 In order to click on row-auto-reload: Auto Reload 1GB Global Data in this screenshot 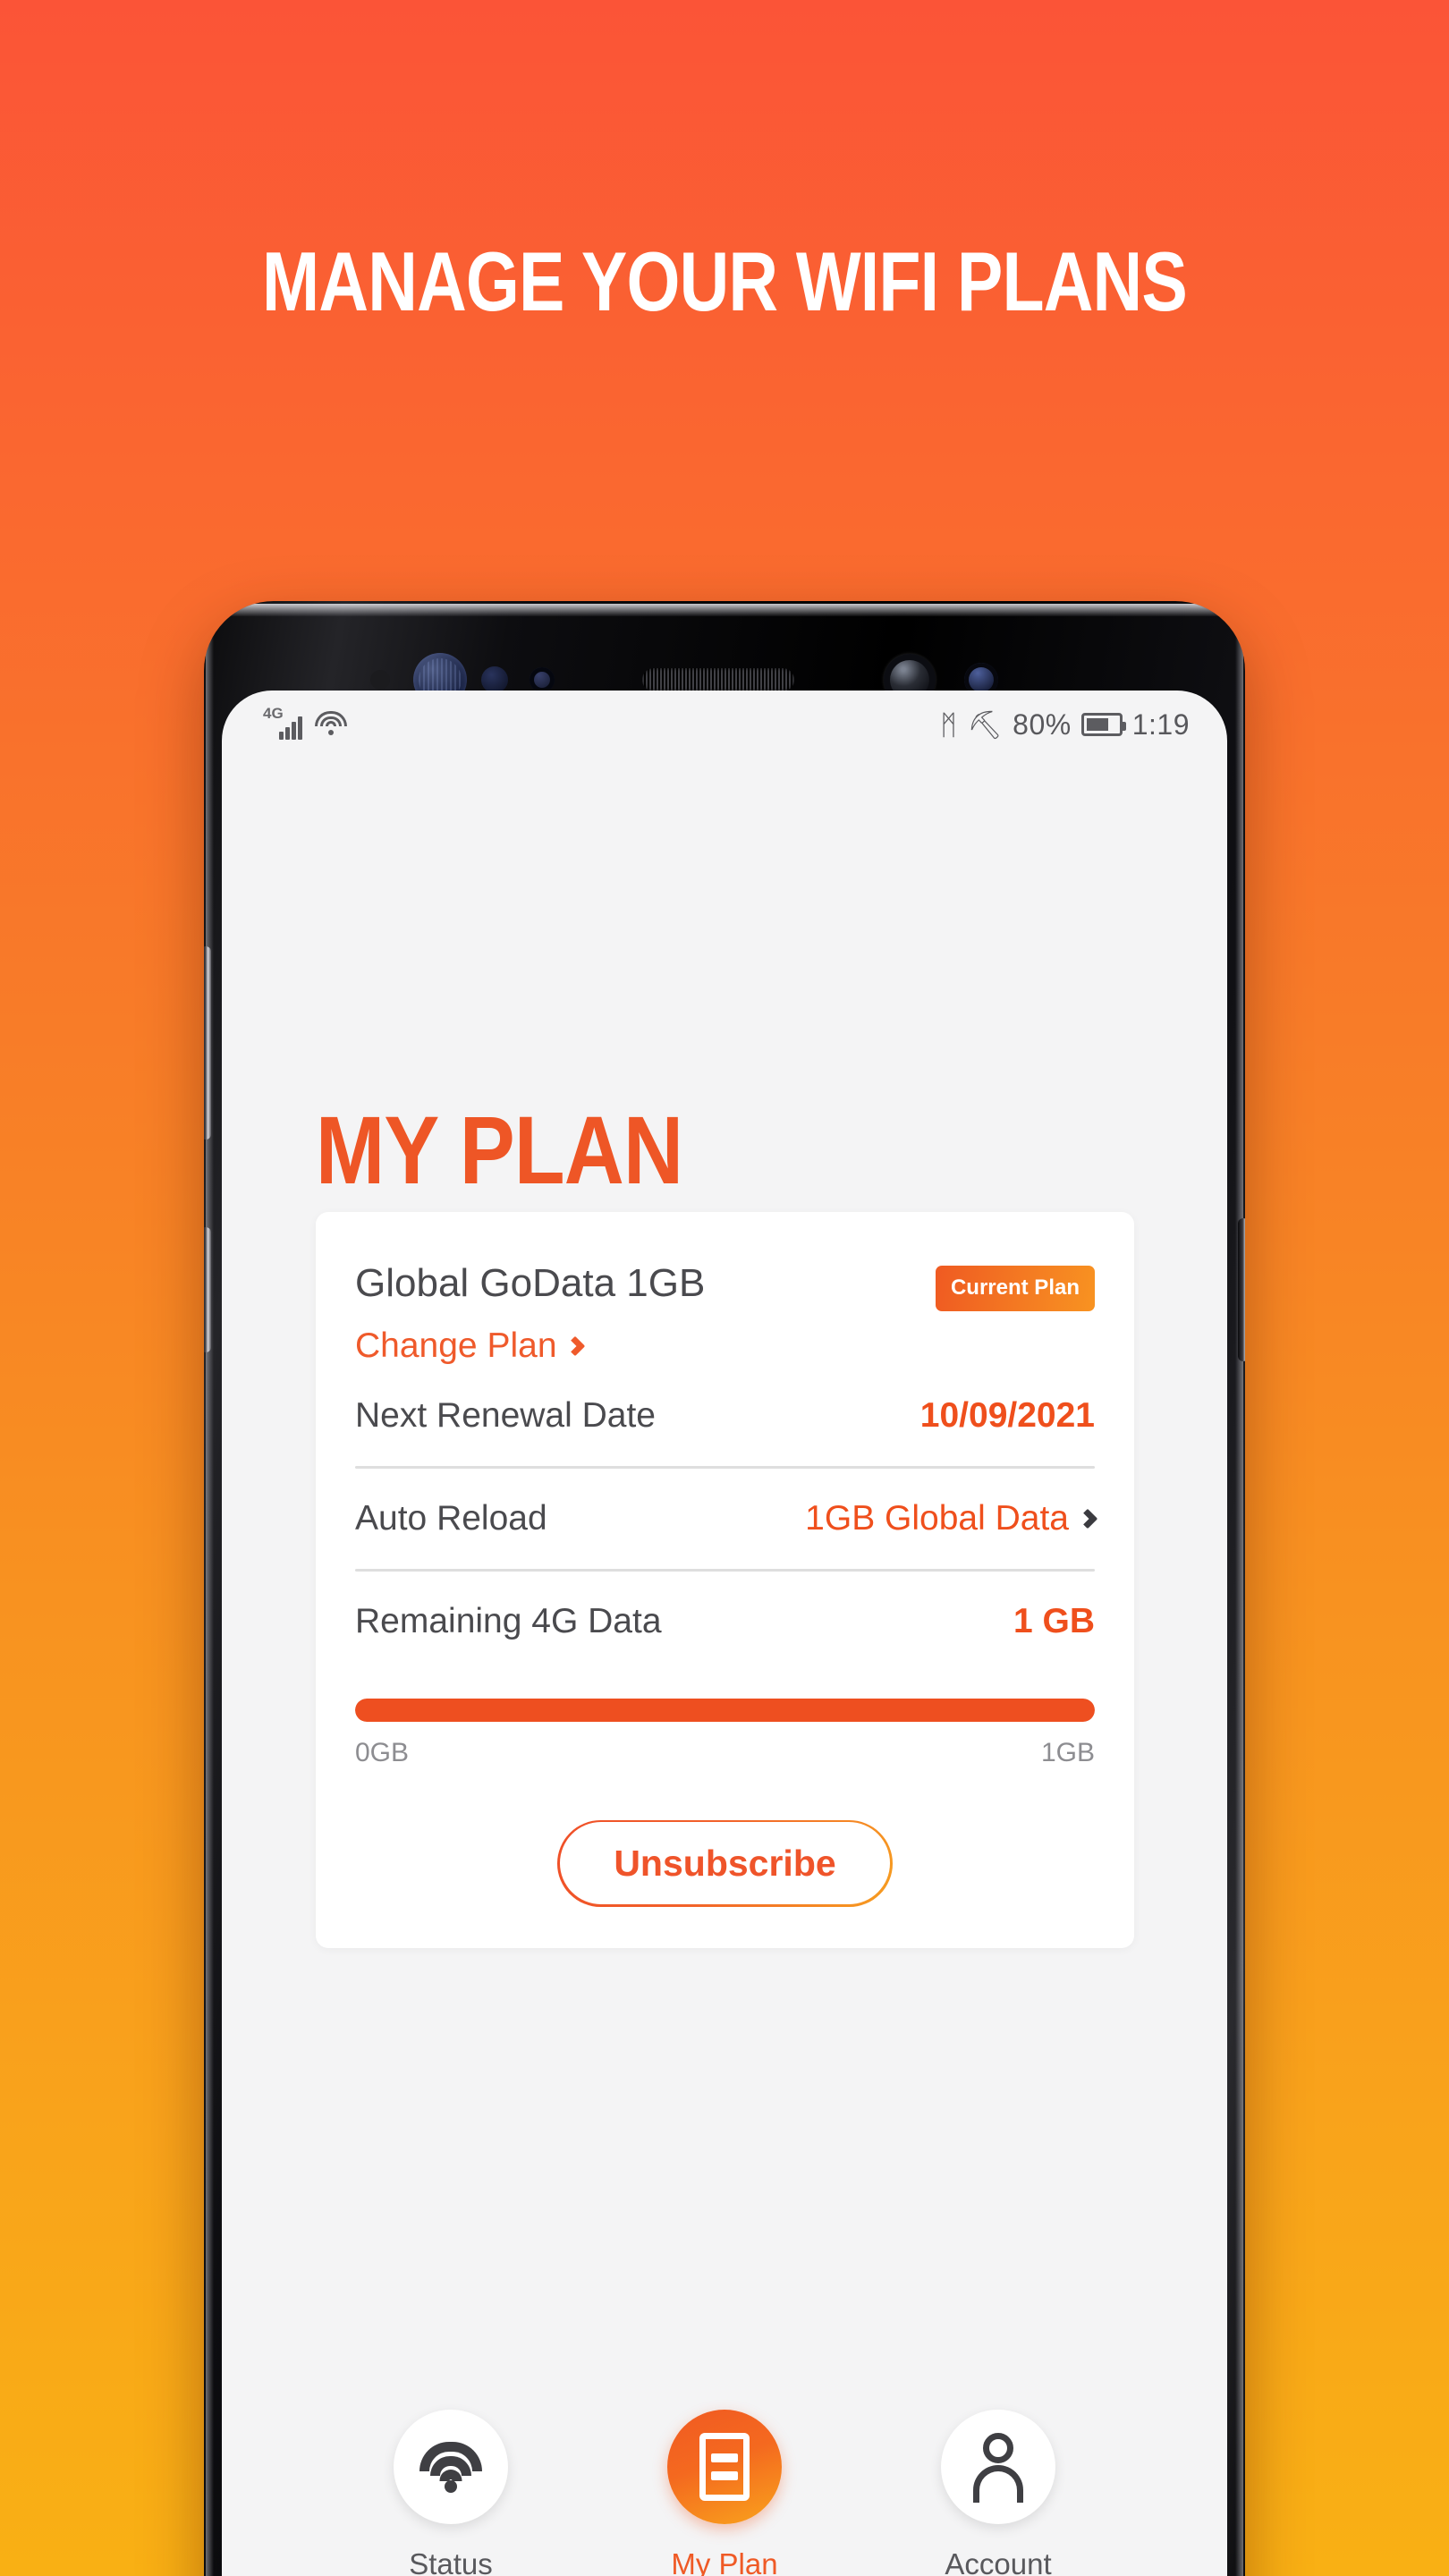, I will do `click(726, 1519)`.